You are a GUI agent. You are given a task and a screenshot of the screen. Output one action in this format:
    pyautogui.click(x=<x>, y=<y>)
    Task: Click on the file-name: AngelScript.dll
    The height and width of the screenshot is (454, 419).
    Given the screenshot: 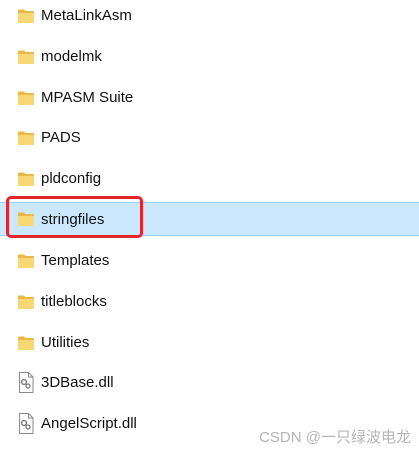 What is the action you would take?
    pyautogui.click(x=89, y=423)
    